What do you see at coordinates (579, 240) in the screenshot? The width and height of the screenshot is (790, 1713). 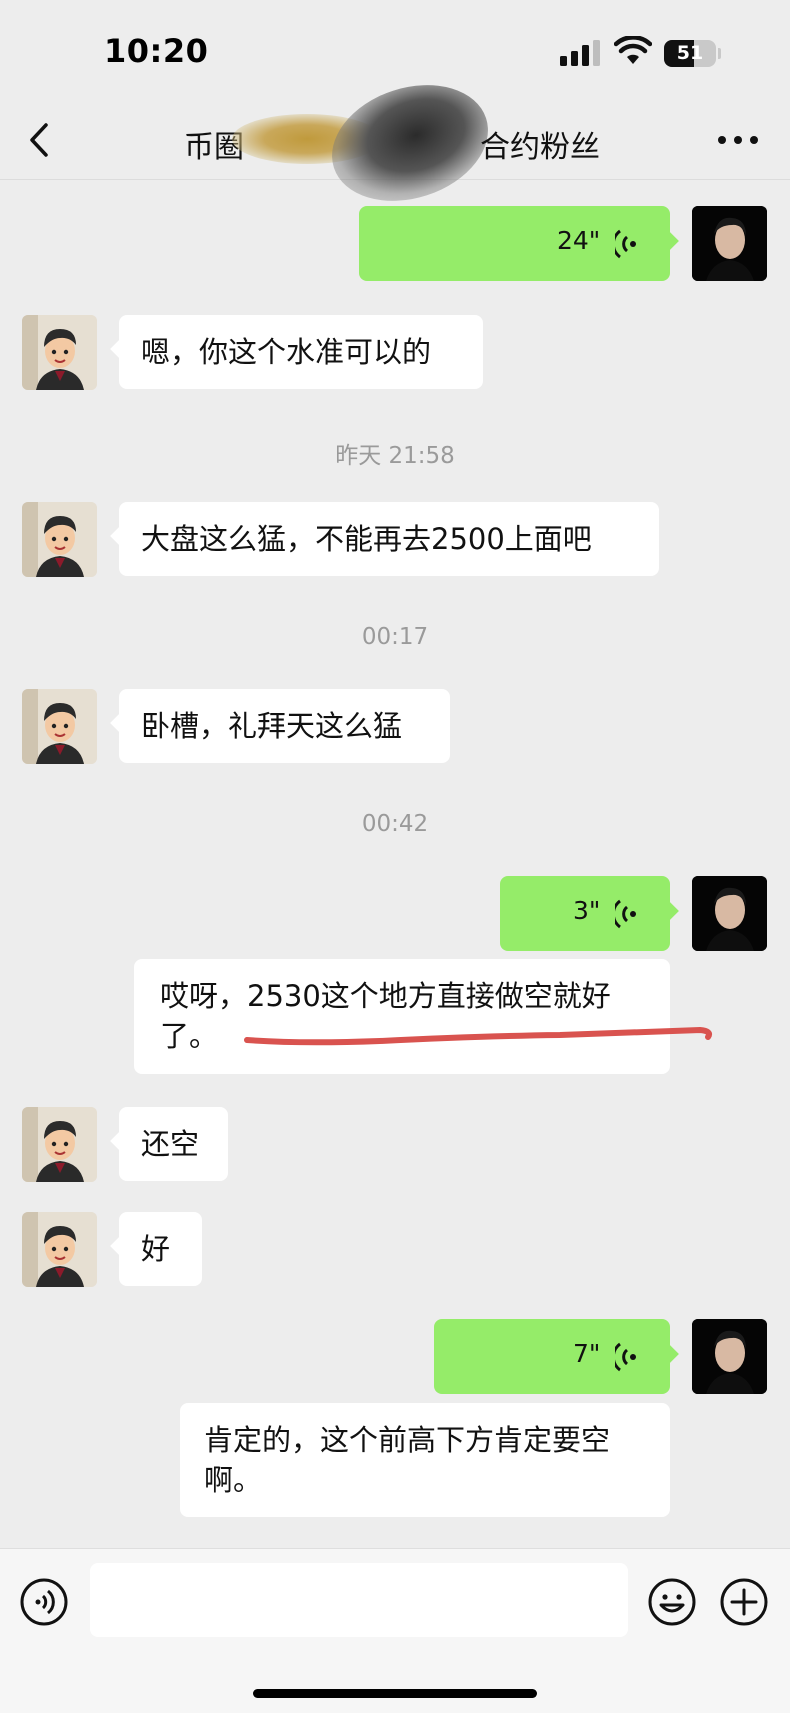 I see `voice-duration: 24"` at bounding box center [579, 240].